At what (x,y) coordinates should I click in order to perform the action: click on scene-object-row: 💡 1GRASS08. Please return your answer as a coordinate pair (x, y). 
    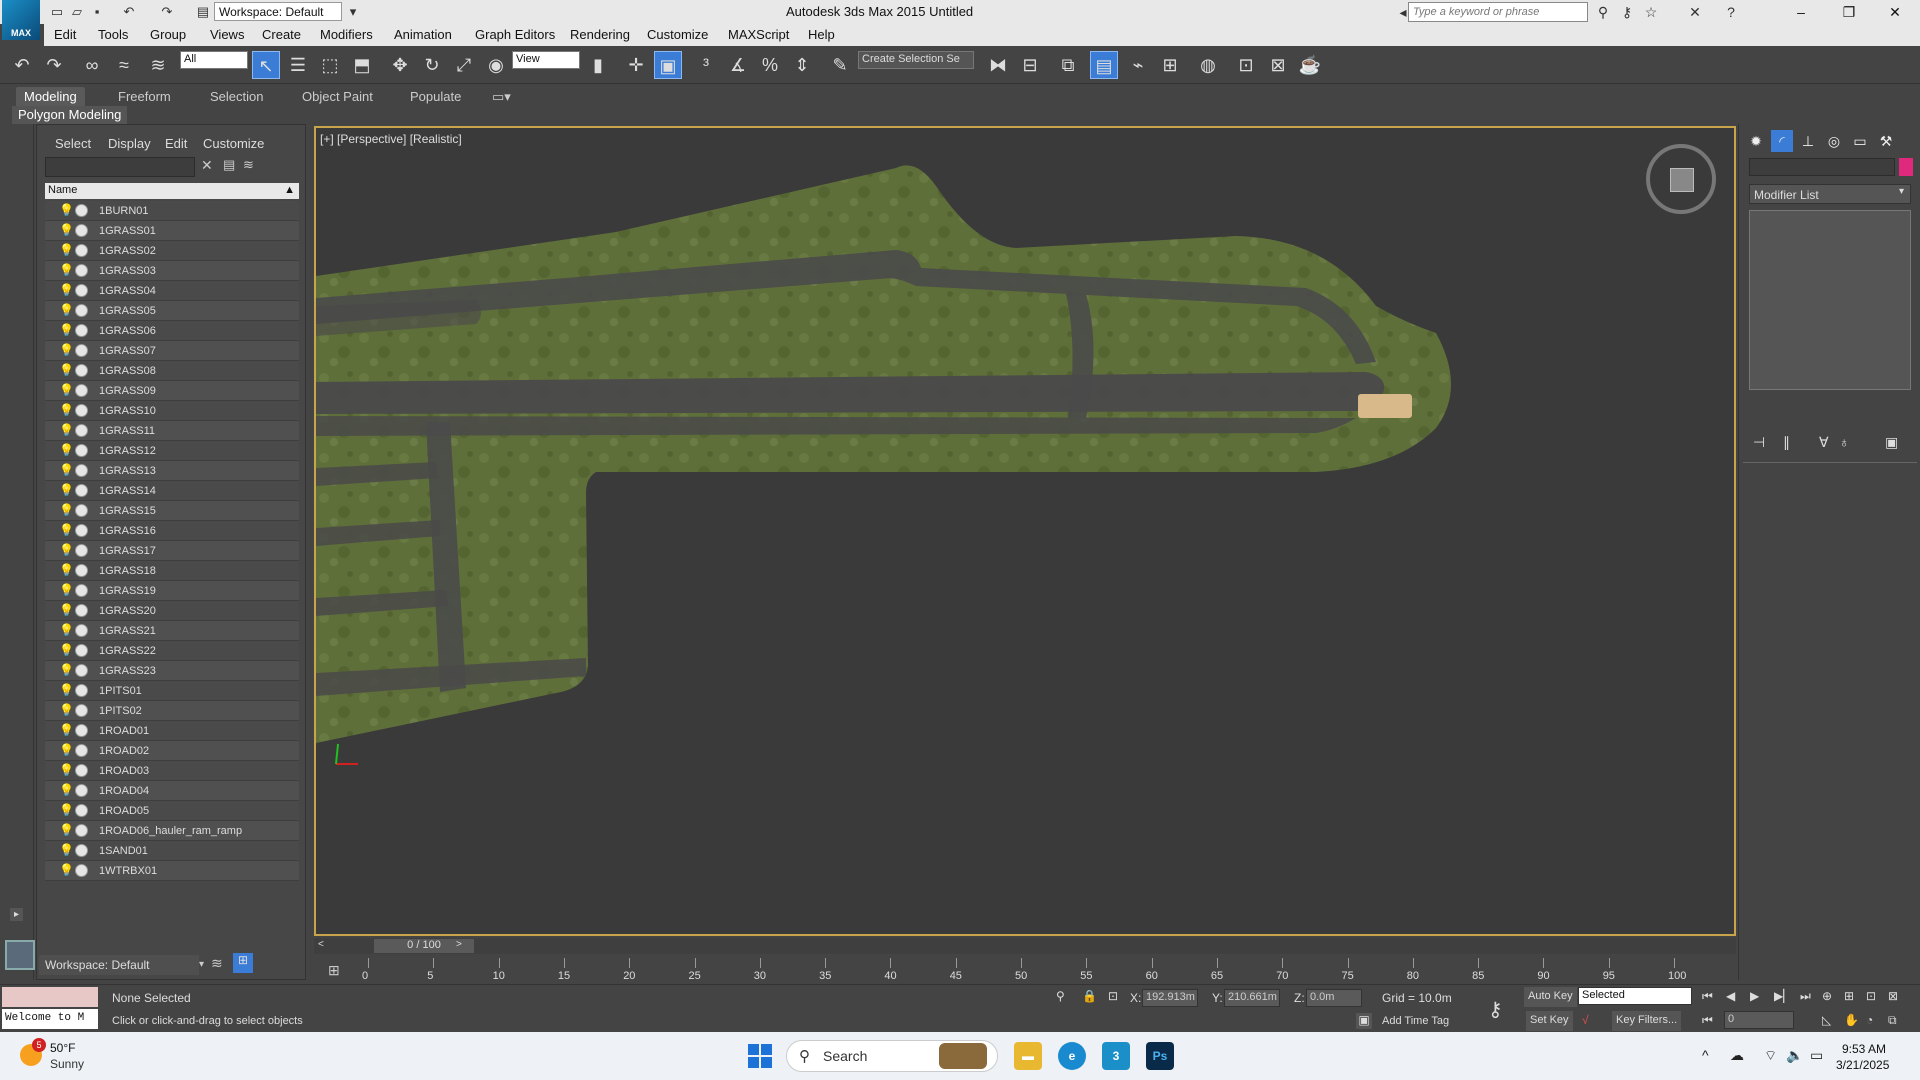
    Looking at the image, I should click on (172, 371).